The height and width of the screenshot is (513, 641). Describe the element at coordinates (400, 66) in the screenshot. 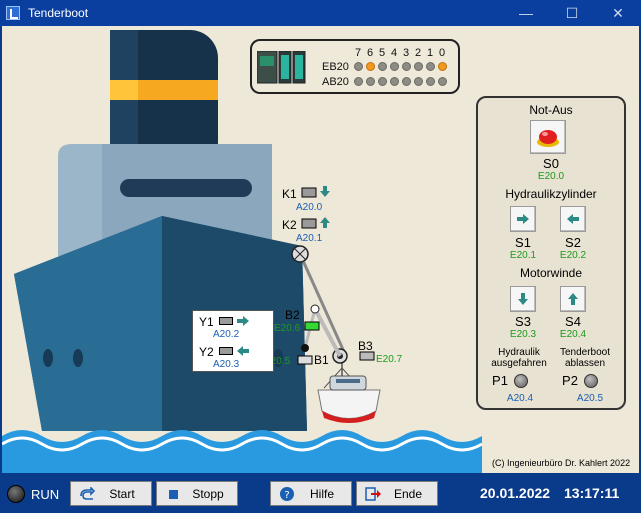

I see `eb20-leds` at that location.